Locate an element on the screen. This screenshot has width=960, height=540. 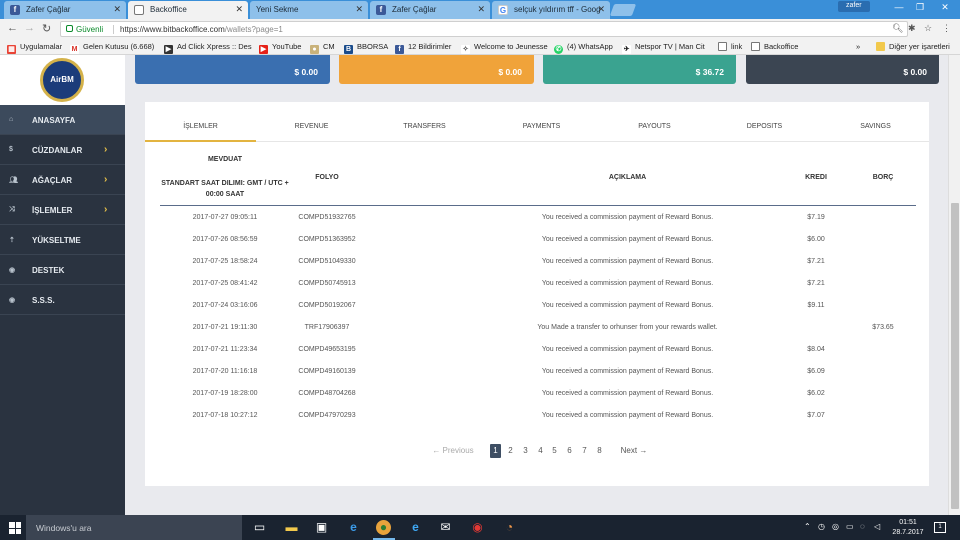
sidebar-item-islemler: ⤨ İŞLEMLER › is located at coordinates (62, 210).